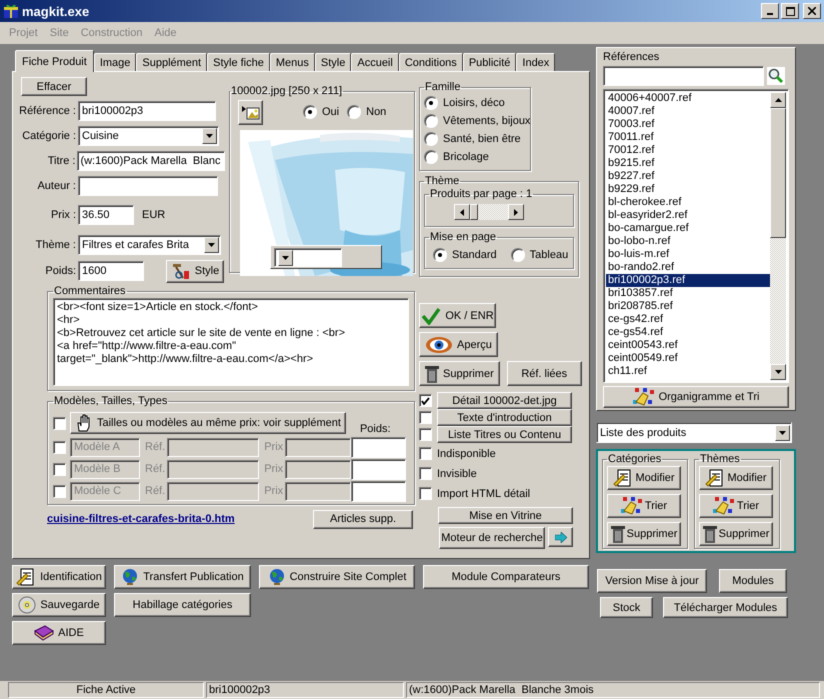 The image size is (824, 699). Describe the element at coordinates (688, 202) in the screenshot. I see `list-item: bl-cherokee.ref` at that location.